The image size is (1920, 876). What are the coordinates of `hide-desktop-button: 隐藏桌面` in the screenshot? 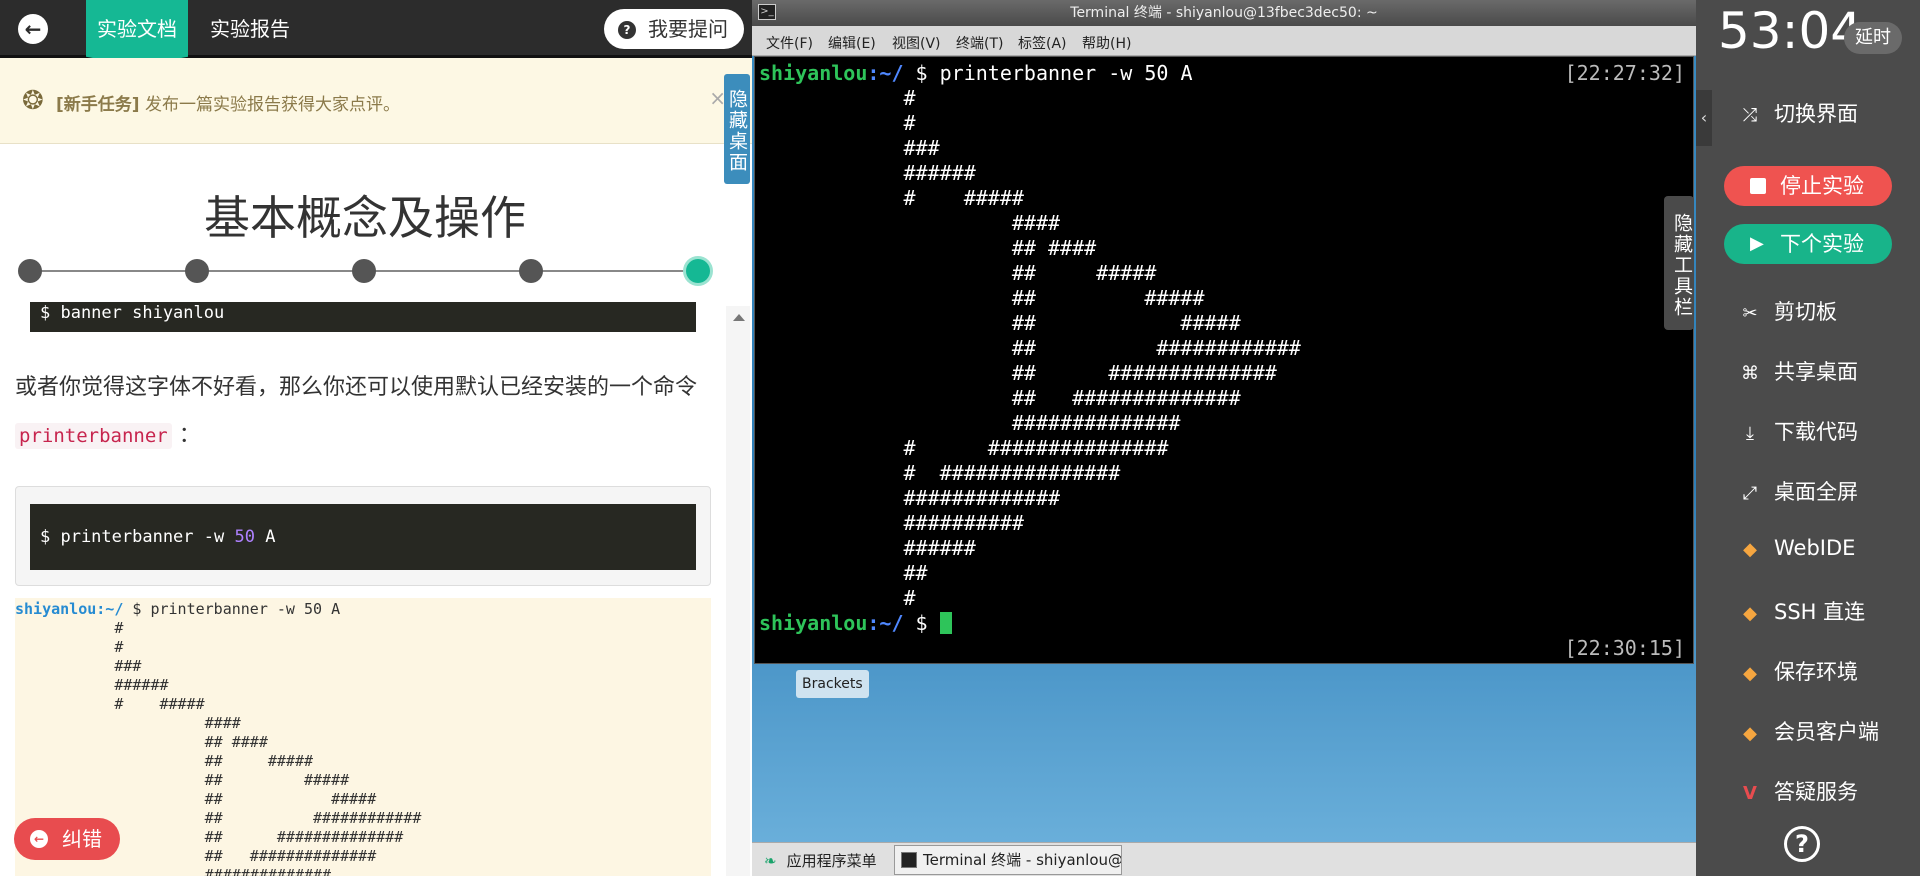 It's located at (737, 129).